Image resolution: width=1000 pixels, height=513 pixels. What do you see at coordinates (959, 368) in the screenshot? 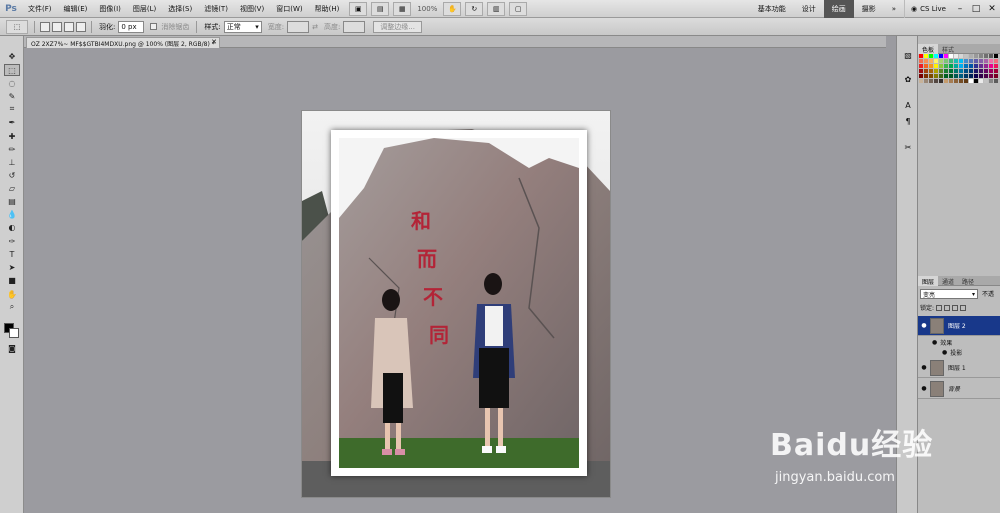
I see `layer-row-layer-1: ● 图层 1` at bounding box center [959, 368].